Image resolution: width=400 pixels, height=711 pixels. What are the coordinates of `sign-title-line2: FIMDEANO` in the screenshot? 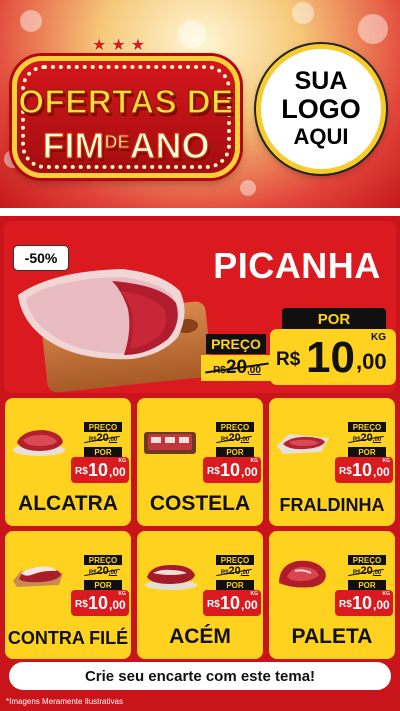 It's located at (126, 145).